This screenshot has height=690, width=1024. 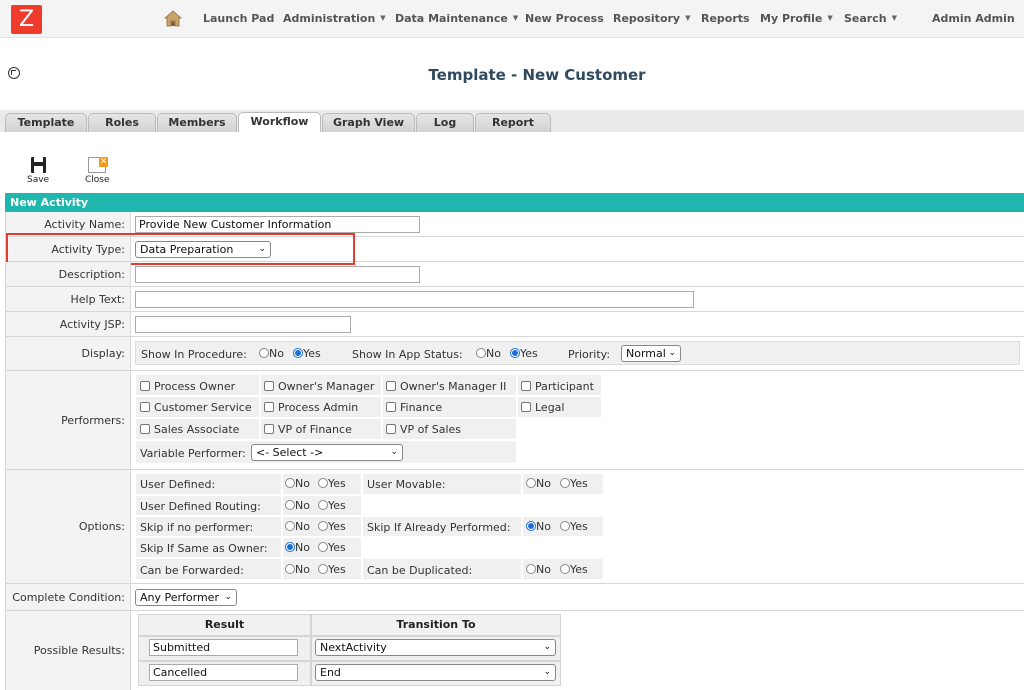 I want to click on performer-owners-manager-ii: Owner's Manager II, so click(x=446, y=386).